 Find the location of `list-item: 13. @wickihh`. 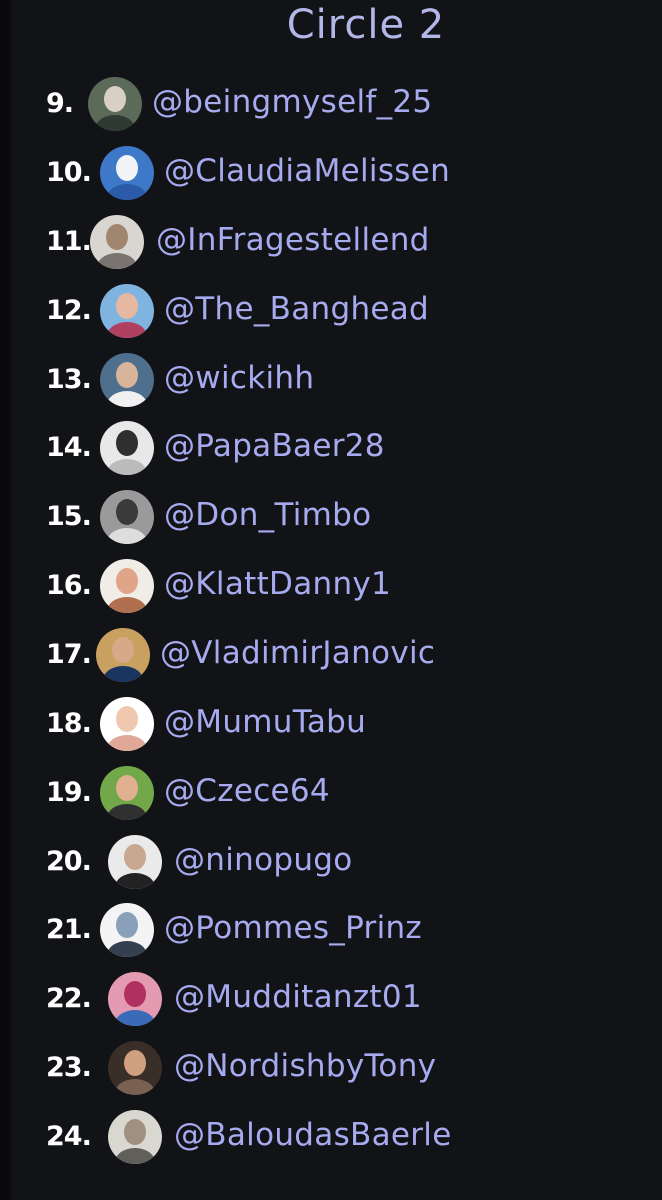

list-item: 13. @wickihh is located at coordinates (331, 380).